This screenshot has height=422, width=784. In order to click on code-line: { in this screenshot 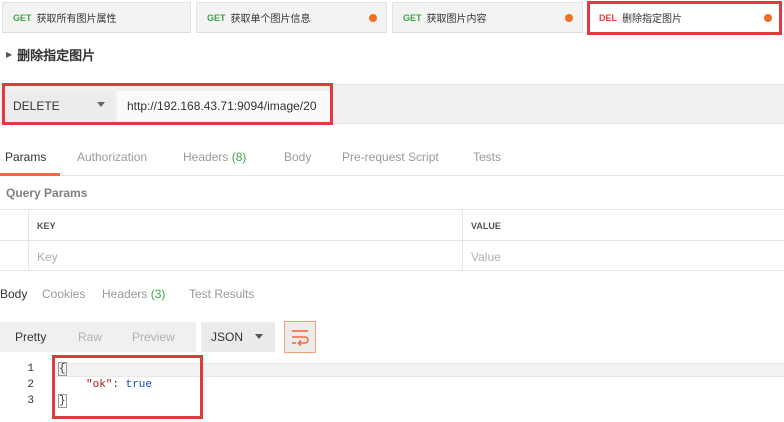, I will do `click(62, 369)`.